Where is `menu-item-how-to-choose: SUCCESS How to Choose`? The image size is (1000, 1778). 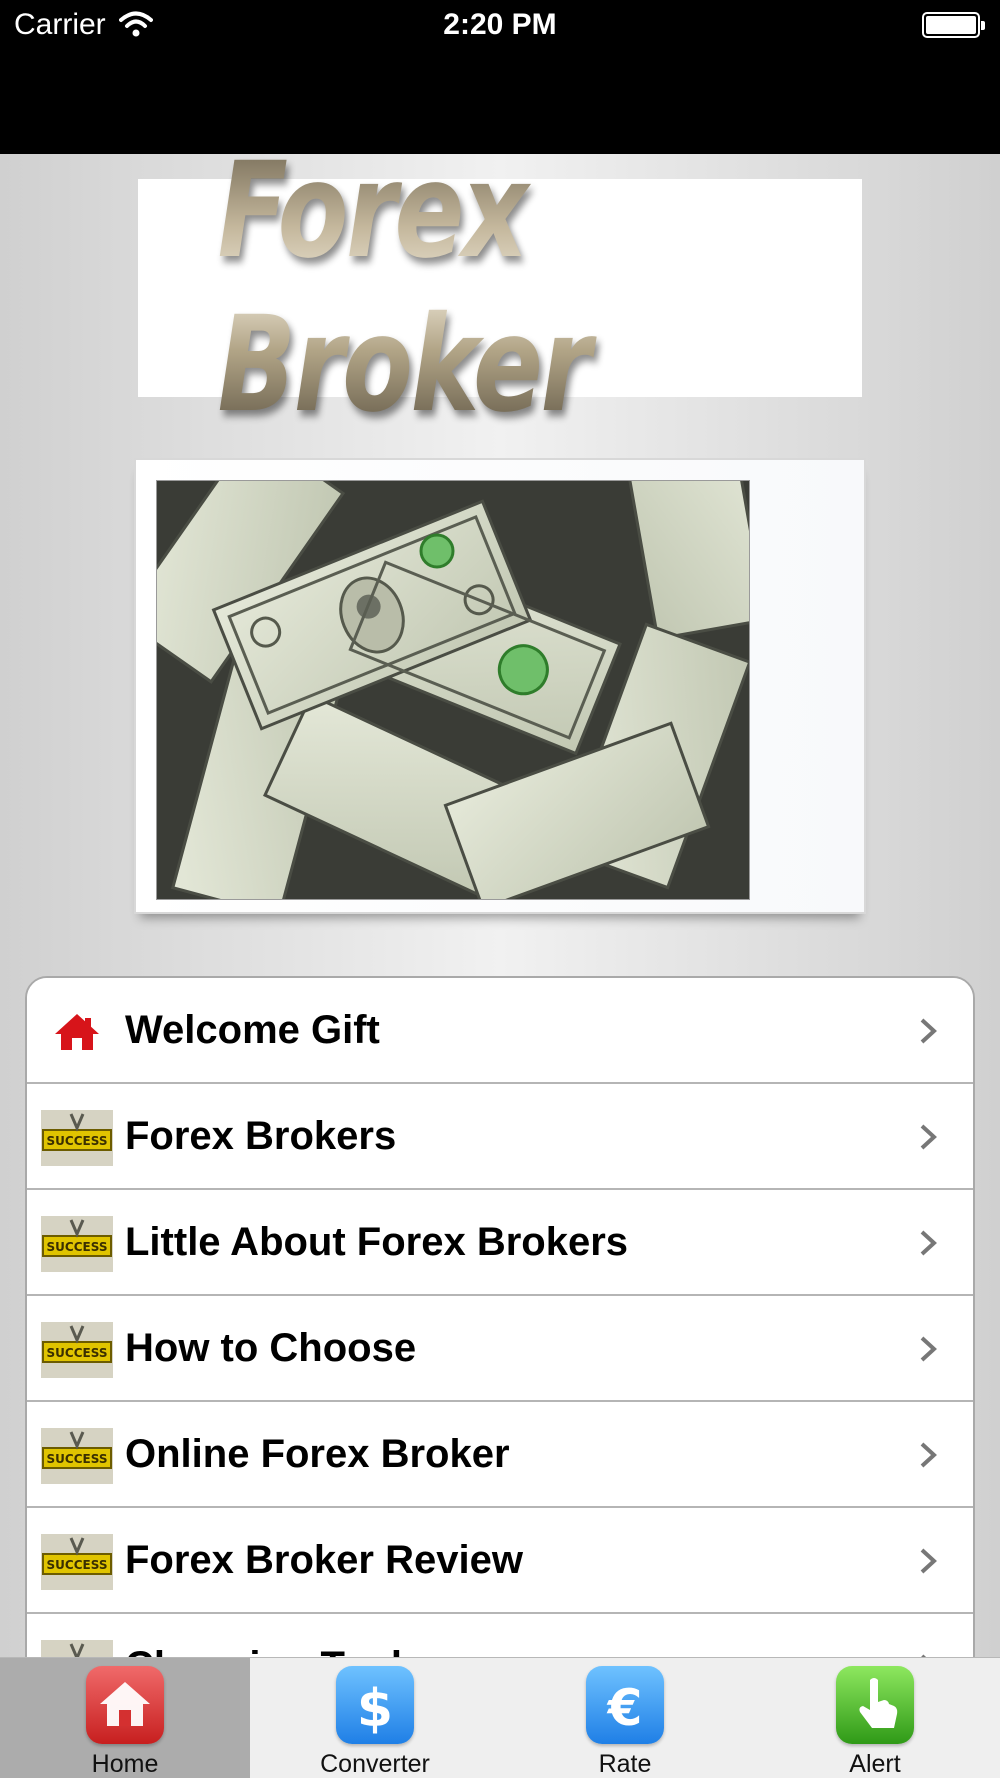 menu-item-how-to-choose: SUCCESS How to Choose is located at coordinates (500, 1349).